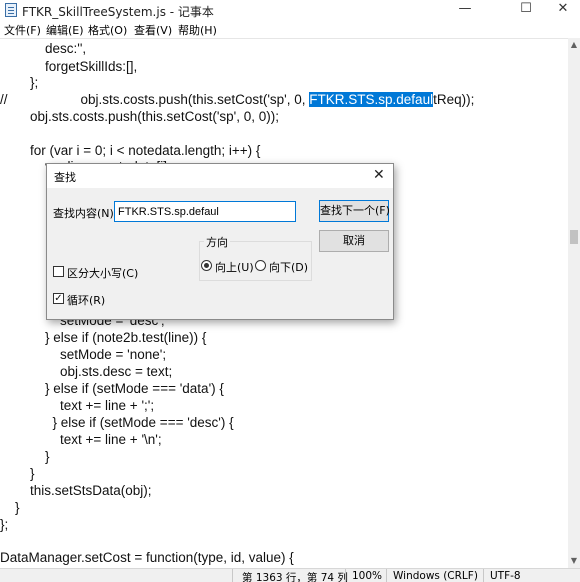 The width and height of the screenshot is (580, 582). Describe the element at coordinates (465, 10) in the screenshot. I see `minimize-button: —` at that location.